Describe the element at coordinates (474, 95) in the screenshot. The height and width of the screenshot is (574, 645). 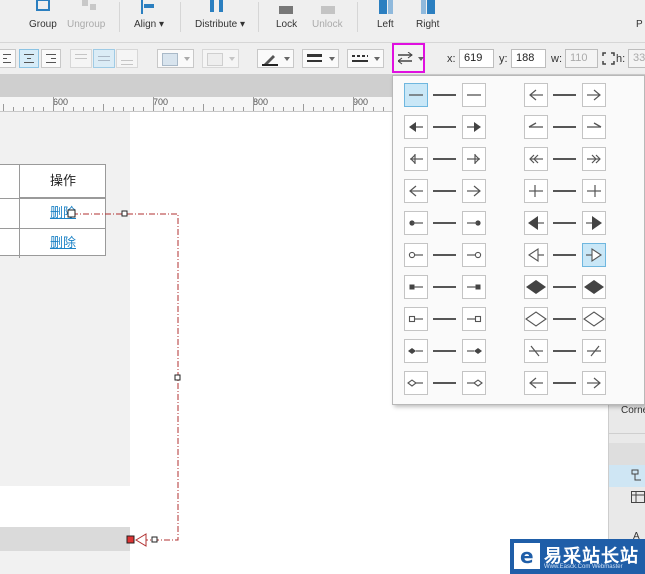
I see `arrowhead-option-none-right` at that location.